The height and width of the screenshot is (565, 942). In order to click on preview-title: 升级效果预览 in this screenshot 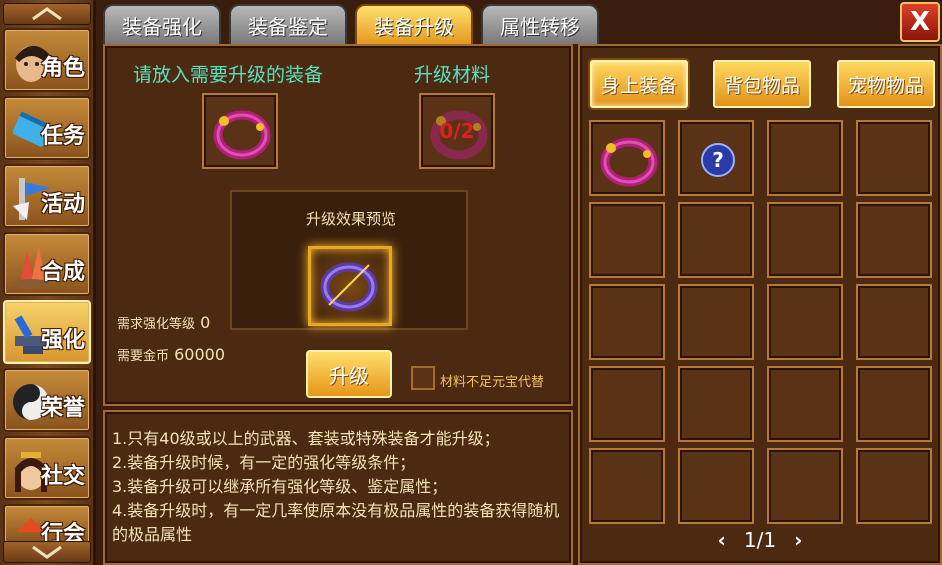, I will do `click(350, 219)`.